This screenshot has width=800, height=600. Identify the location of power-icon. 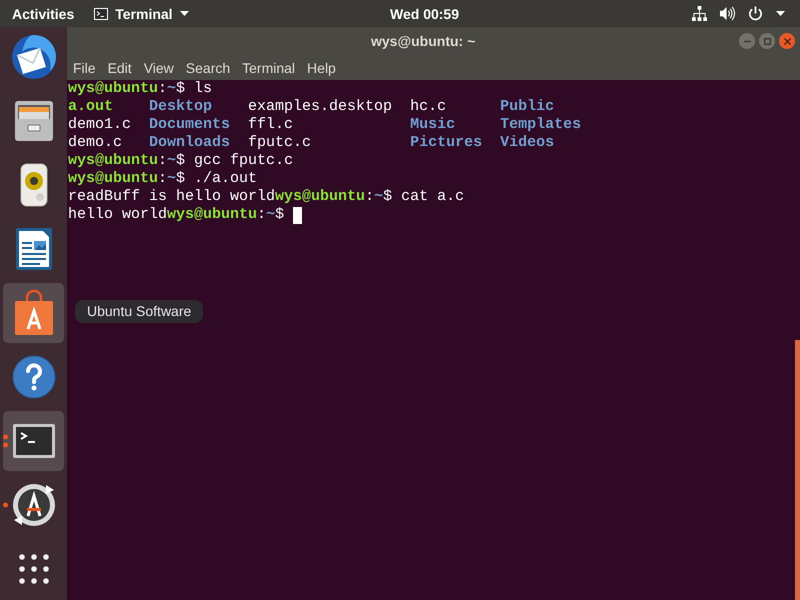
(755, 13).